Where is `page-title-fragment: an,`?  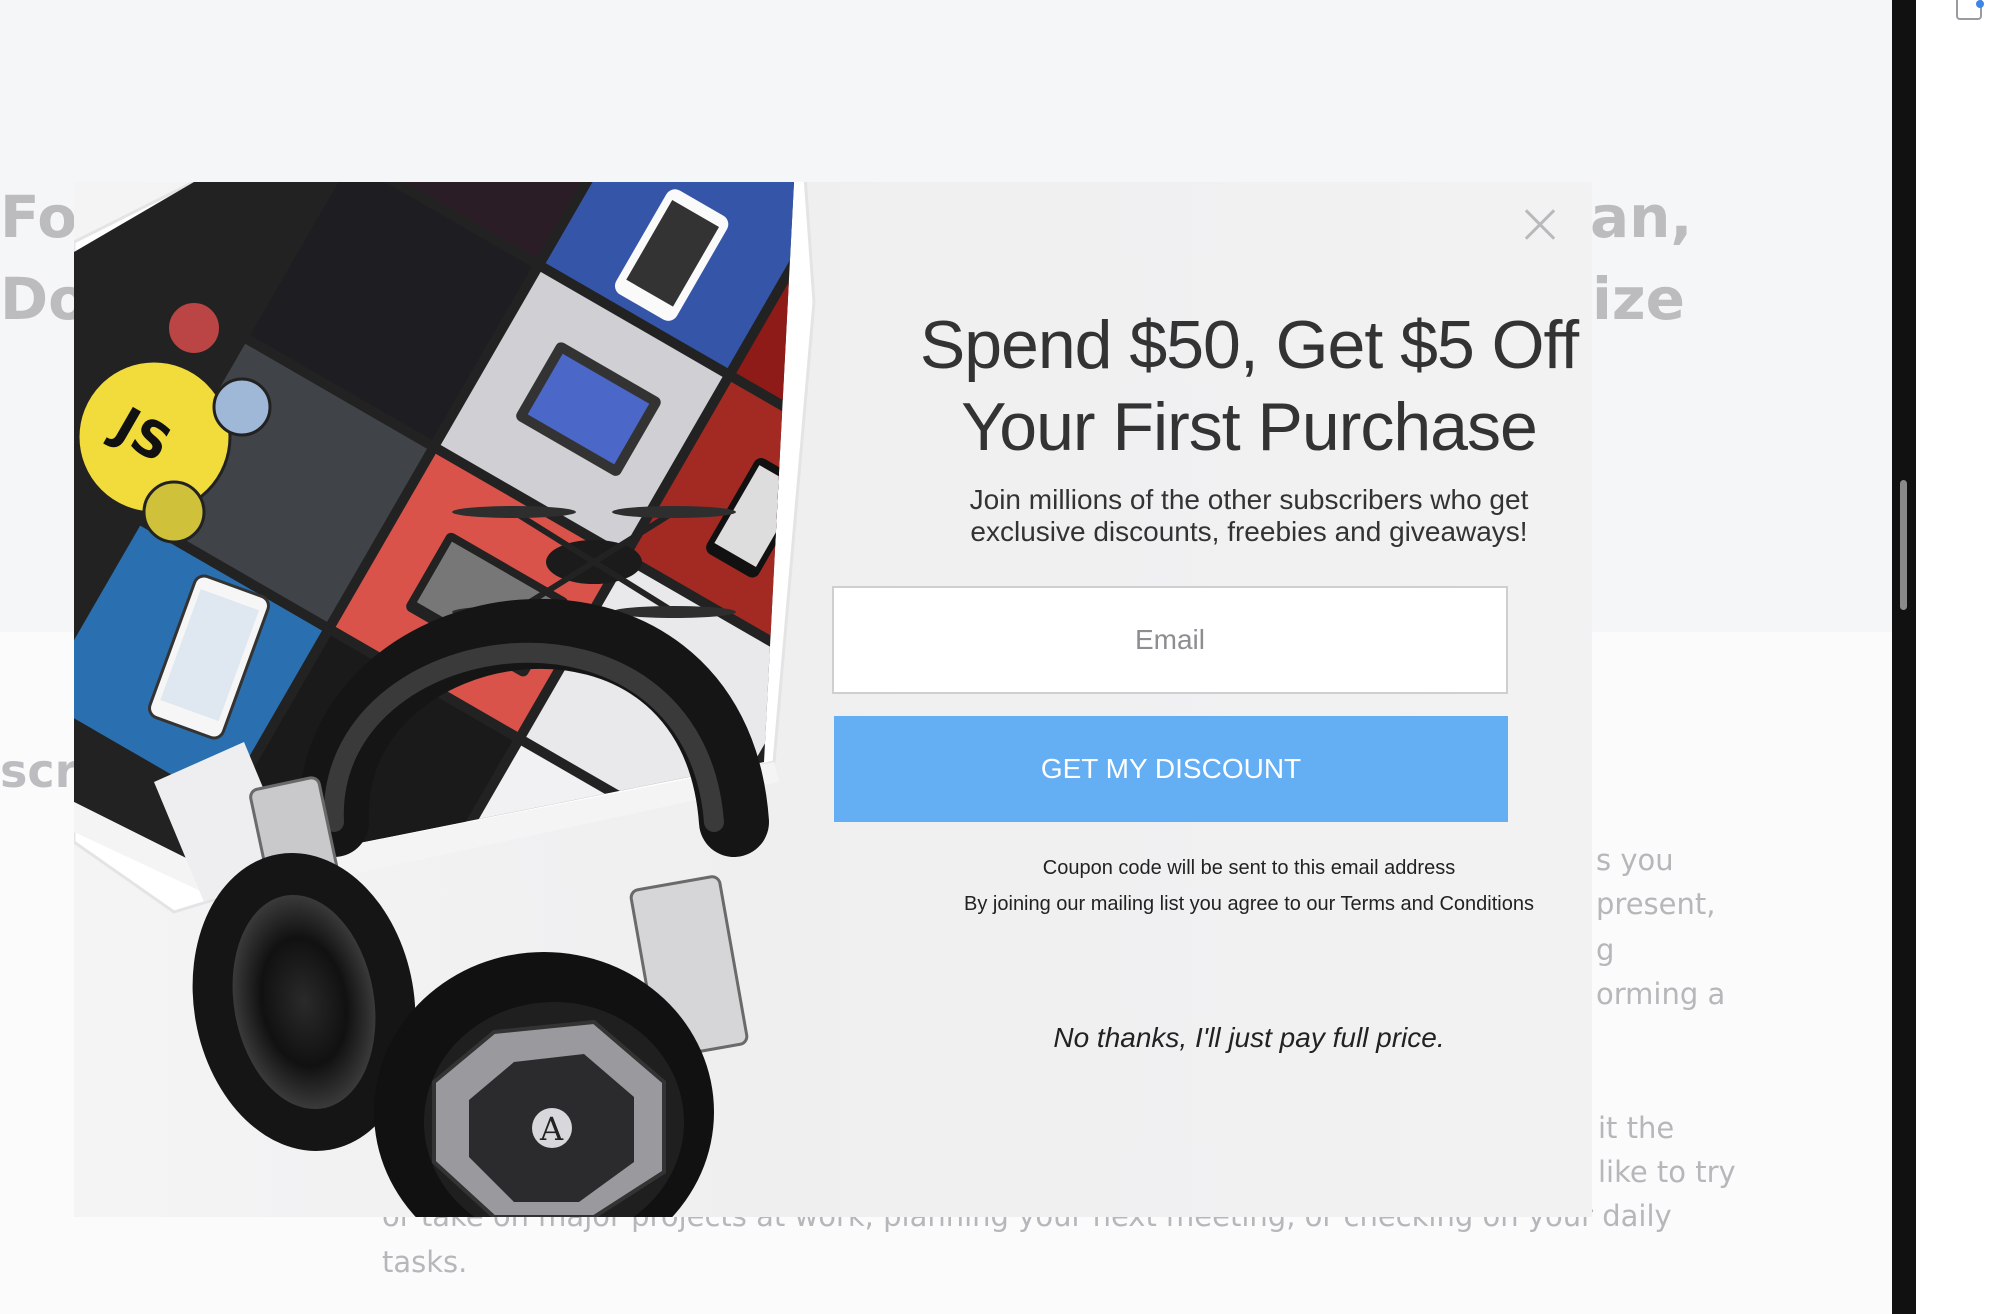
page-title-fragment: an, is located at coordinates (1641, 217).